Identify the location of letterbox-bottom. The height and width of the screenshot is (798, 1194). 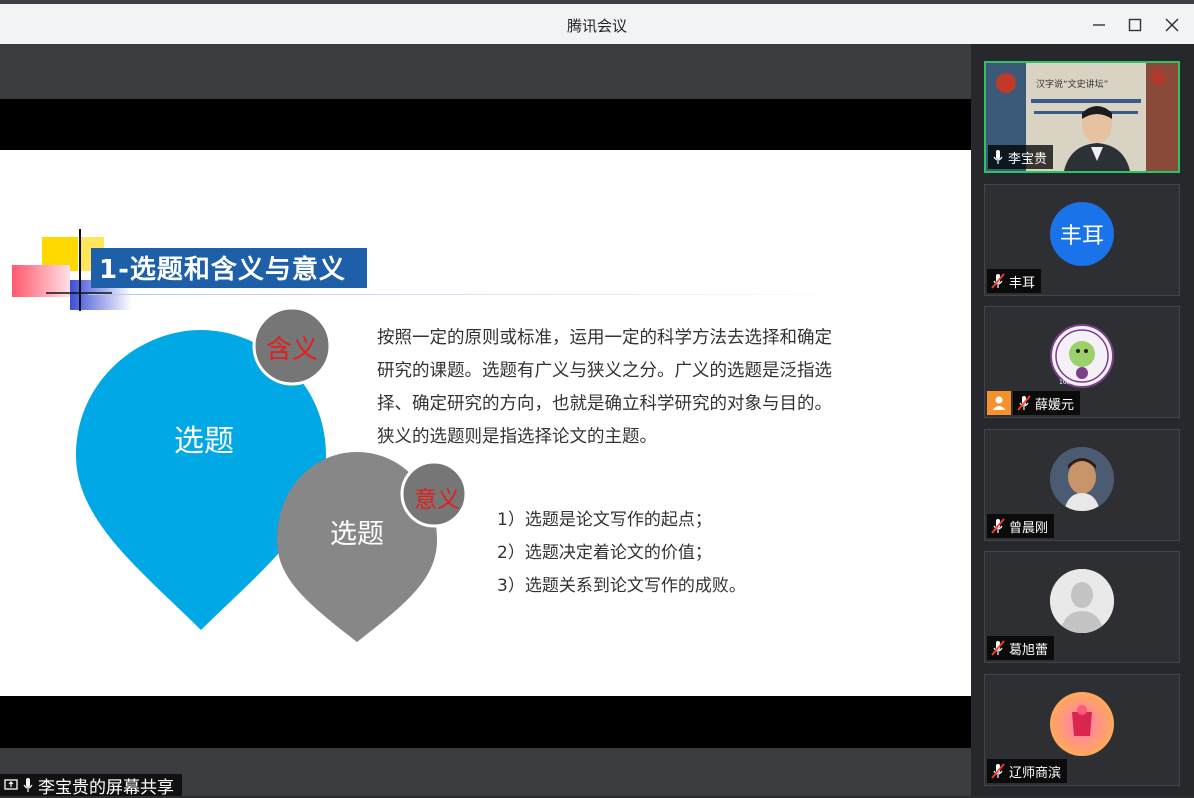
(485, 722).